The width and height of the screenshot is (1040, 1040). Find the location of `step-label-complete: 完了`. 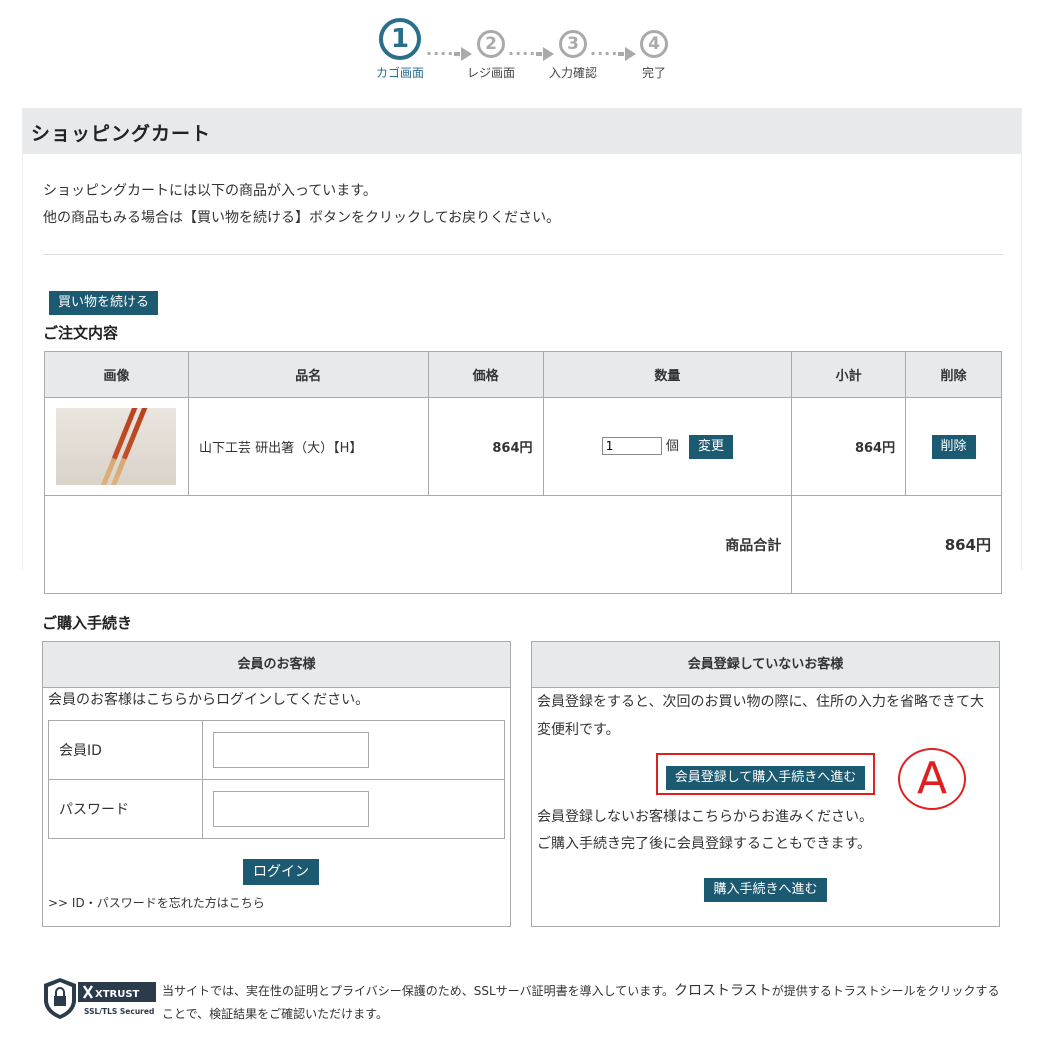

step-label-complete: 完了 is located at coordinates (653, 73).